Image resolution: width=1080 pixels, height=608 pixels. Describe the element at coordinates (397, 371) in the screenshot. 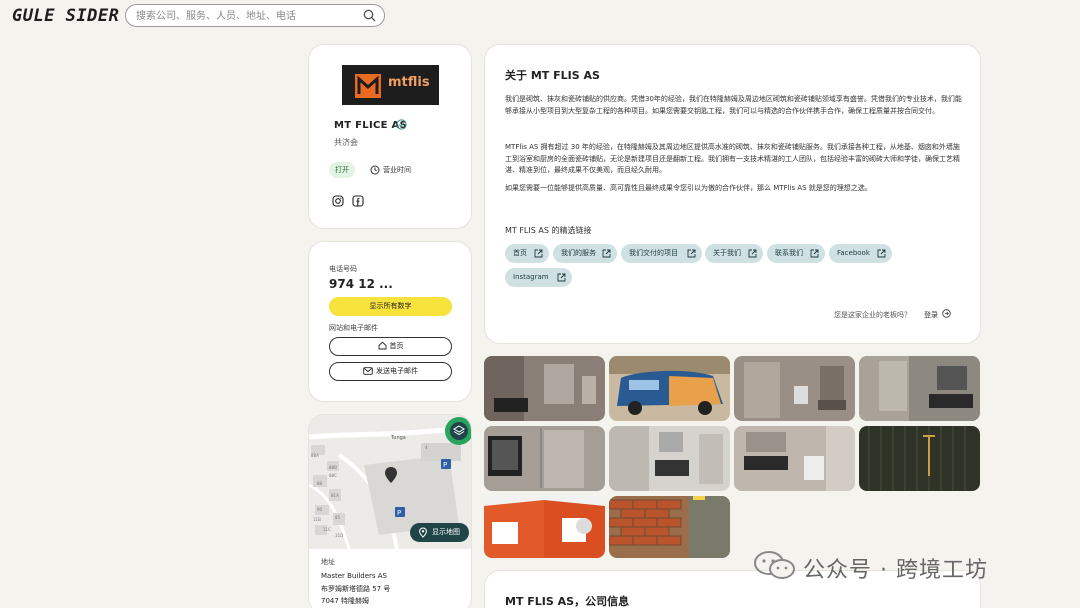

I see `send-email-label: 发送电子邮件` at that location.